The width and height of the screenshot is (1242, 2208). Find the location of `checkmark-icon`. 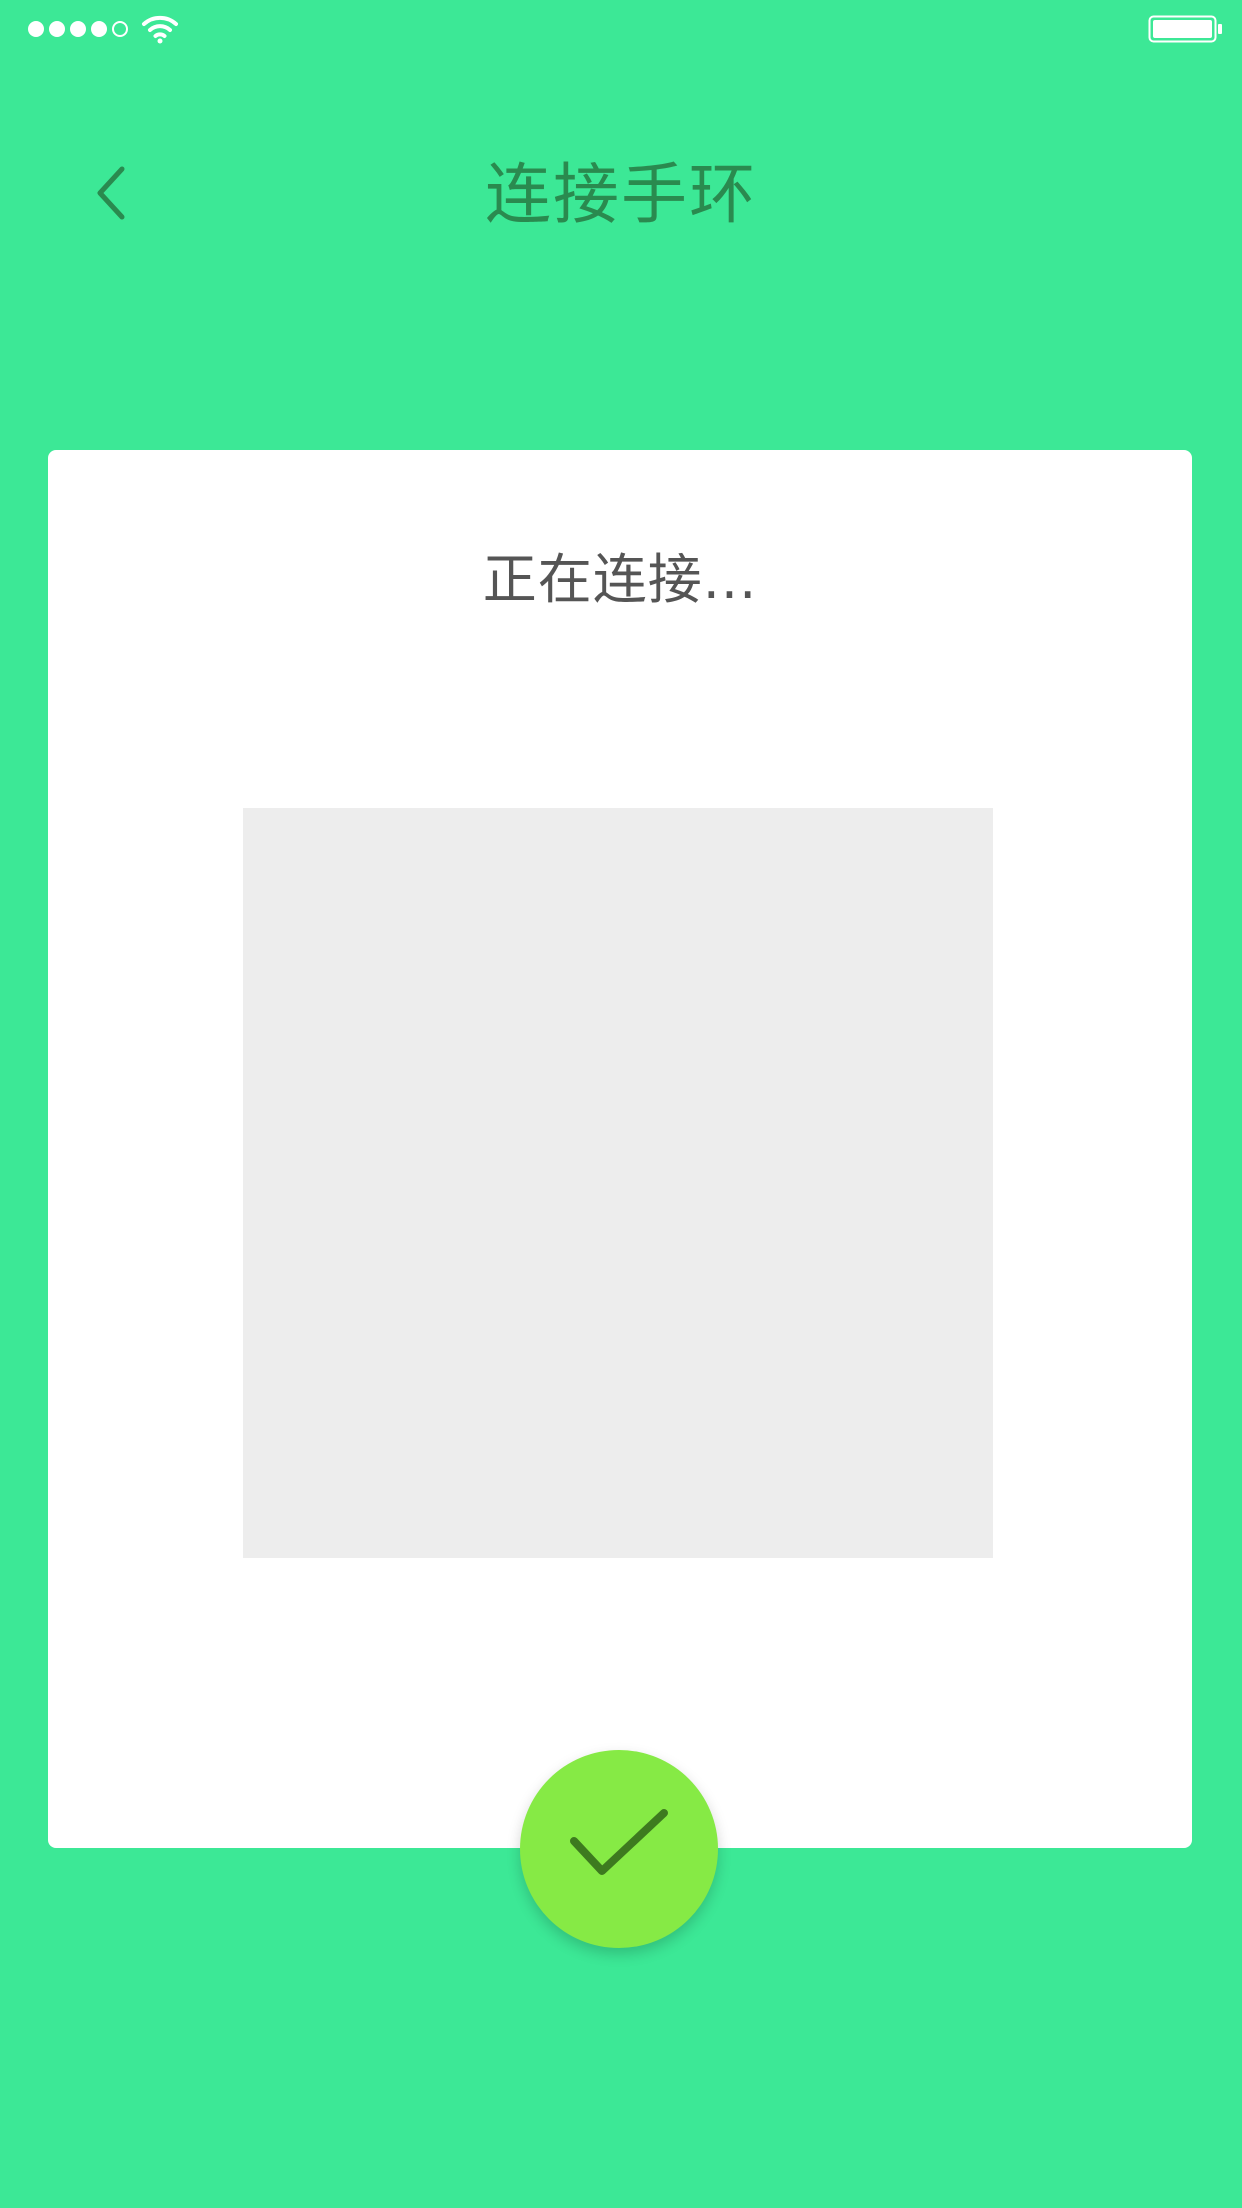

checkmark-icon is located at coordinates (619, 1842).